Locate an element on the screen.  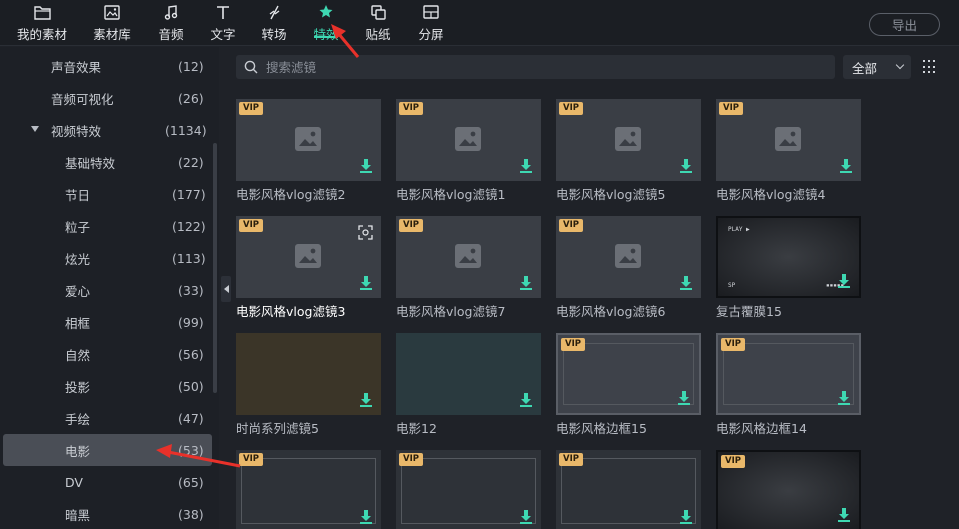
sidebar-item-audio-visualization: 音频可视化 (26) is located at coordinates (106, 98).